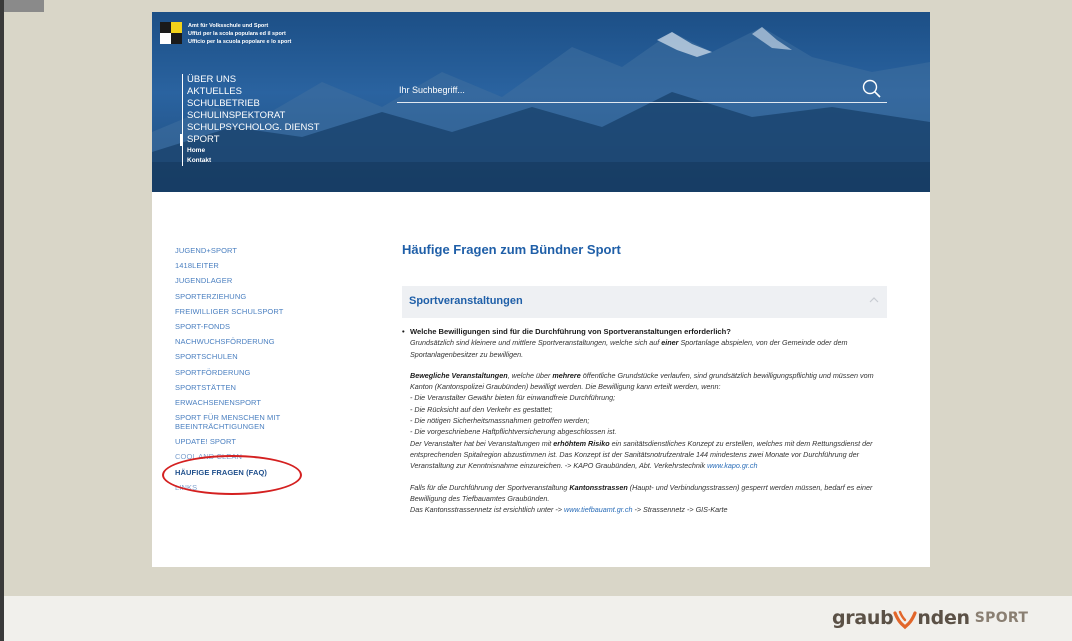  I want to click on nav-item-ueber-uns: ÜBER UNS, so click(253, 80).